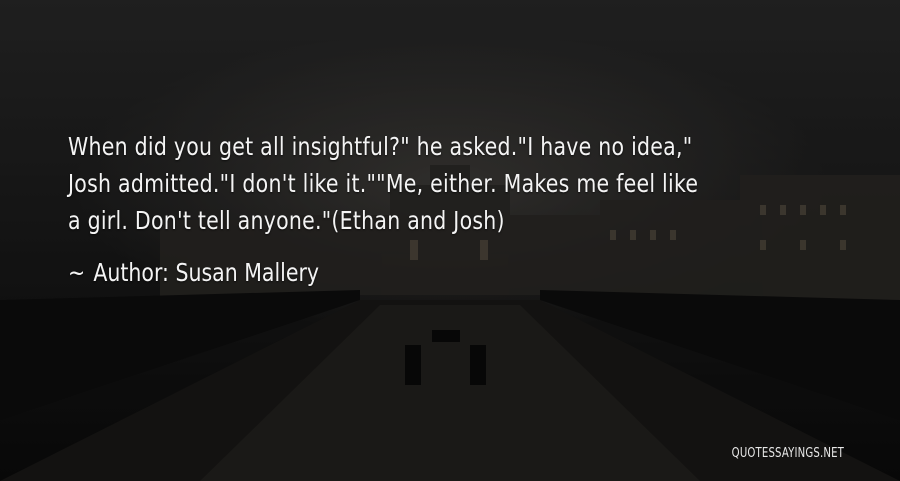  What do you see at coordinates (131, 272) in the screenshot?
I see `author-label: Author:` at bounding box center [131, 272].